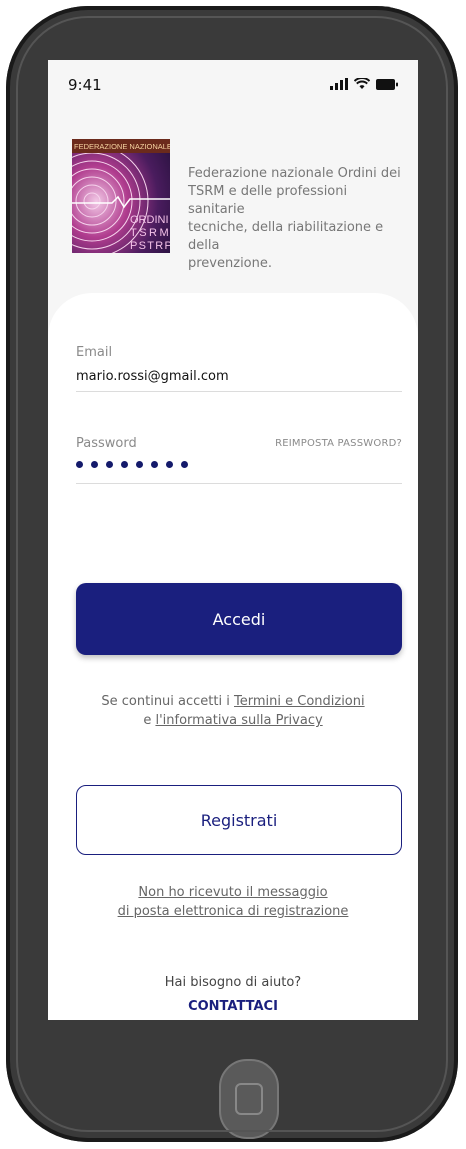 This screenshot has width=466, height=1149. What do you see at coordinates (268, 200) in the screenshot?
I see `description-line: TSRM e delle professioni sanitarie` at bounding box center [268, 200].